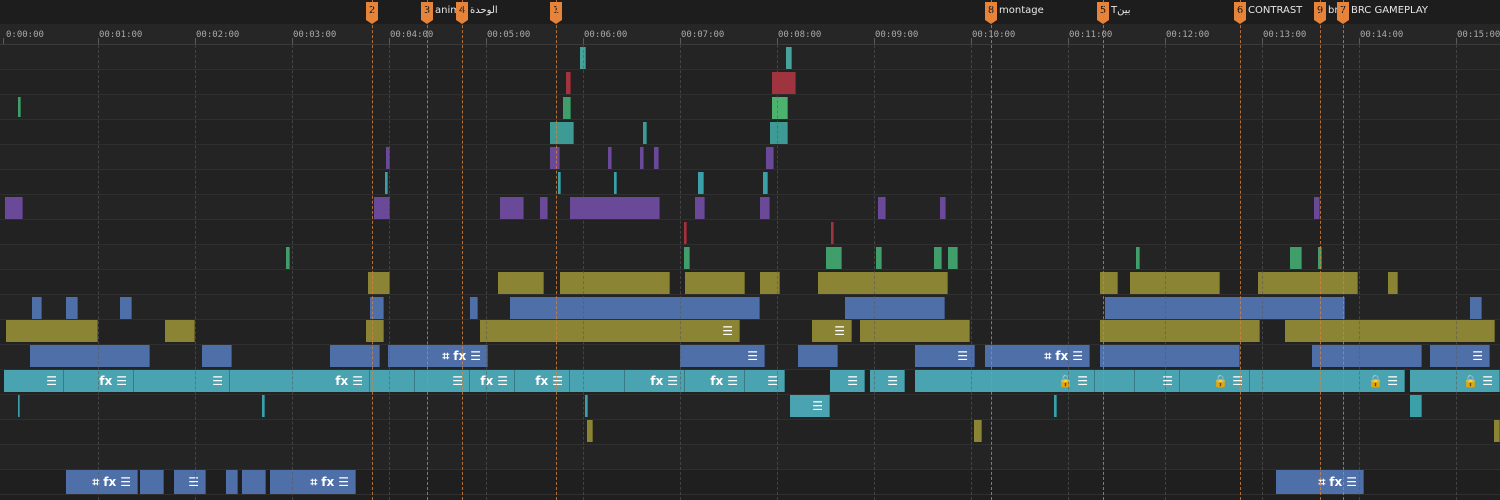 Image resolution: width=1500 pixels, height=500 pixels. Describe the element at coordinates (1005, 381) in the screenshot. I see `clip: 🔒 ☰` at that location.